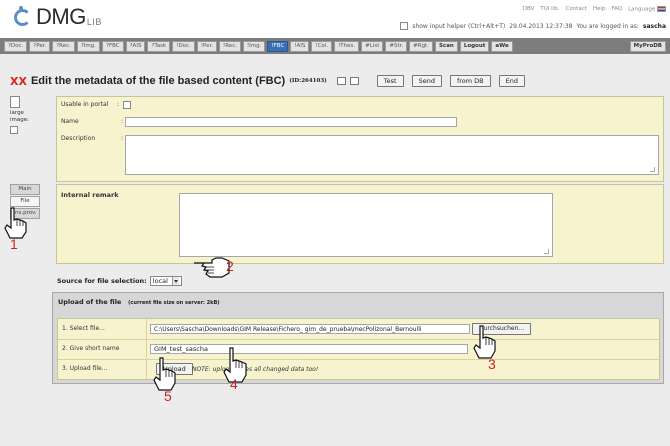  Describe the element at coordinates (146, 349) in the screenshot. I see `upload-grid-divider` at that location.